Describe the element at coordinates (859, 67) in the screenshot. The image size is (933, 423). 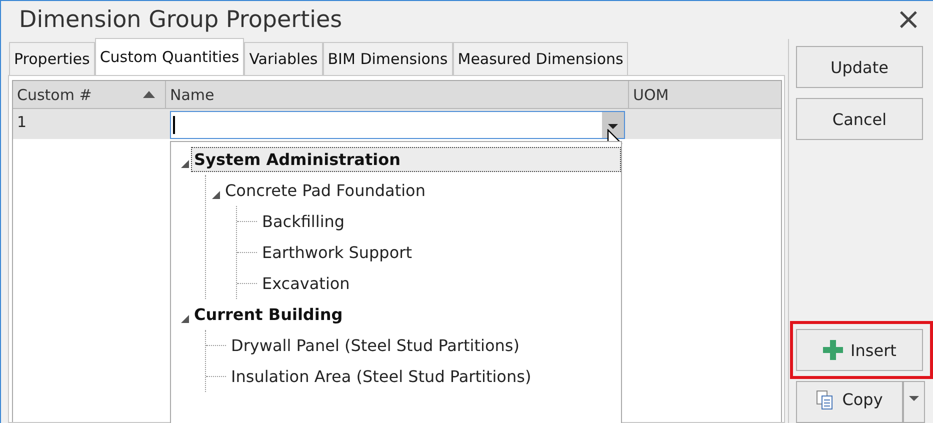
I see `dialog-button: Update` at that location.